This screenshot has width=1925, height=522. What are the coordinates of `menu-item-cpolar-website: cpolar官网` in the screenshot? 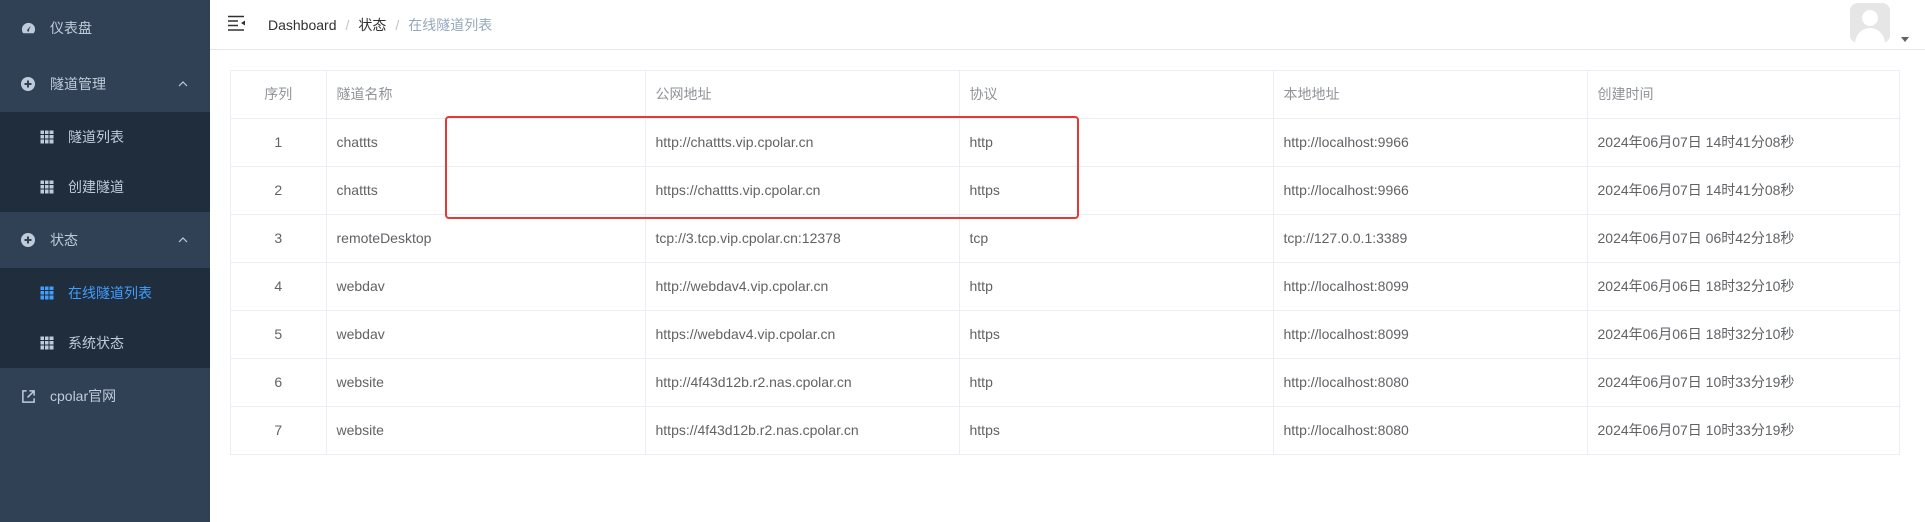 It's located at (105, 396).